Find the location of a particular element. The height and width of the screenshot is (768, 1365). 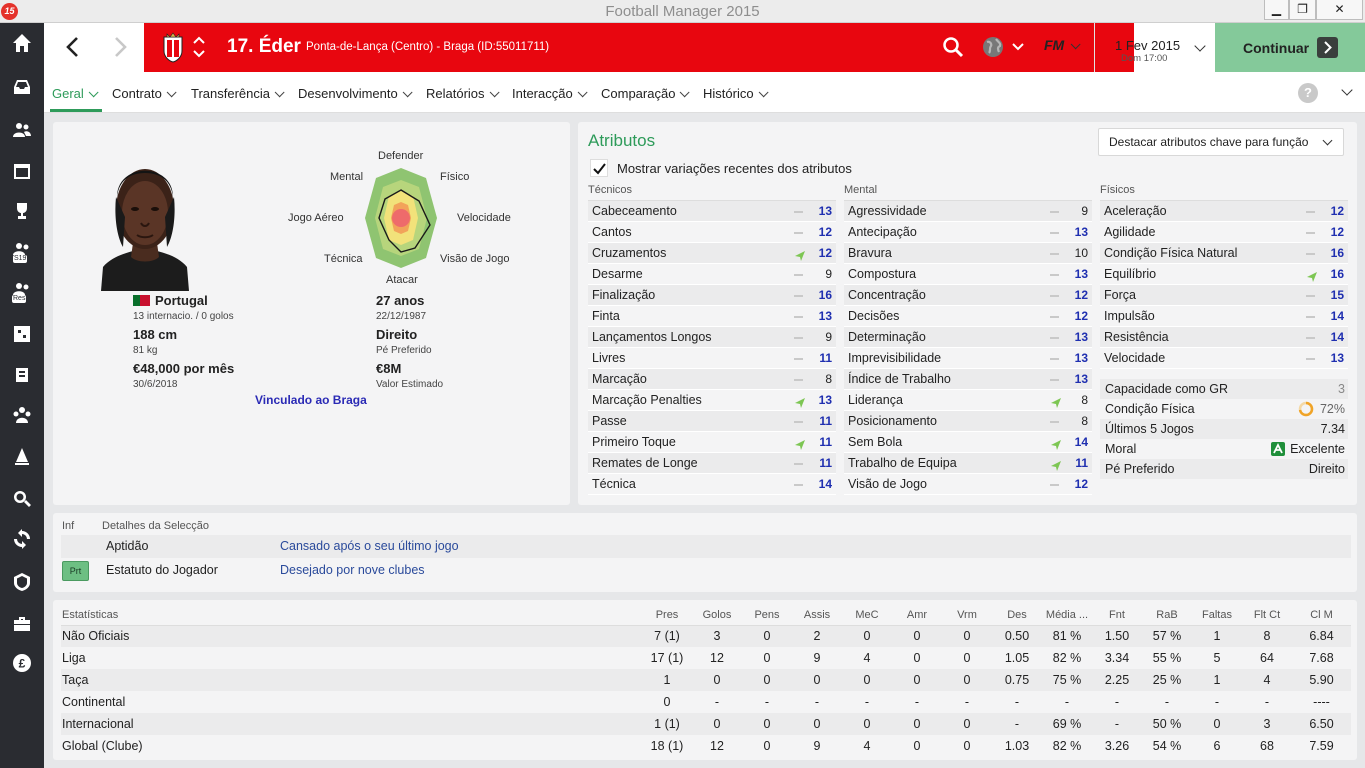

stats-cell: 12 is located at coordinates (717, 658).